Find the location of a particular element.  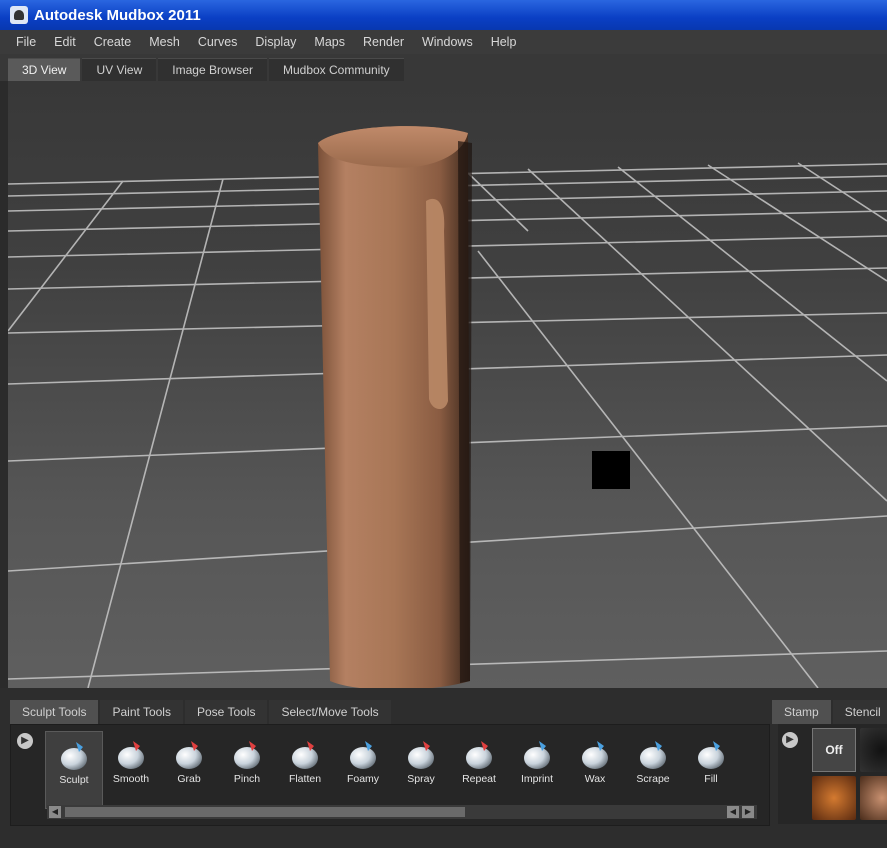

scroll-left-icon: ◀ is located at coordinates (55, 812).